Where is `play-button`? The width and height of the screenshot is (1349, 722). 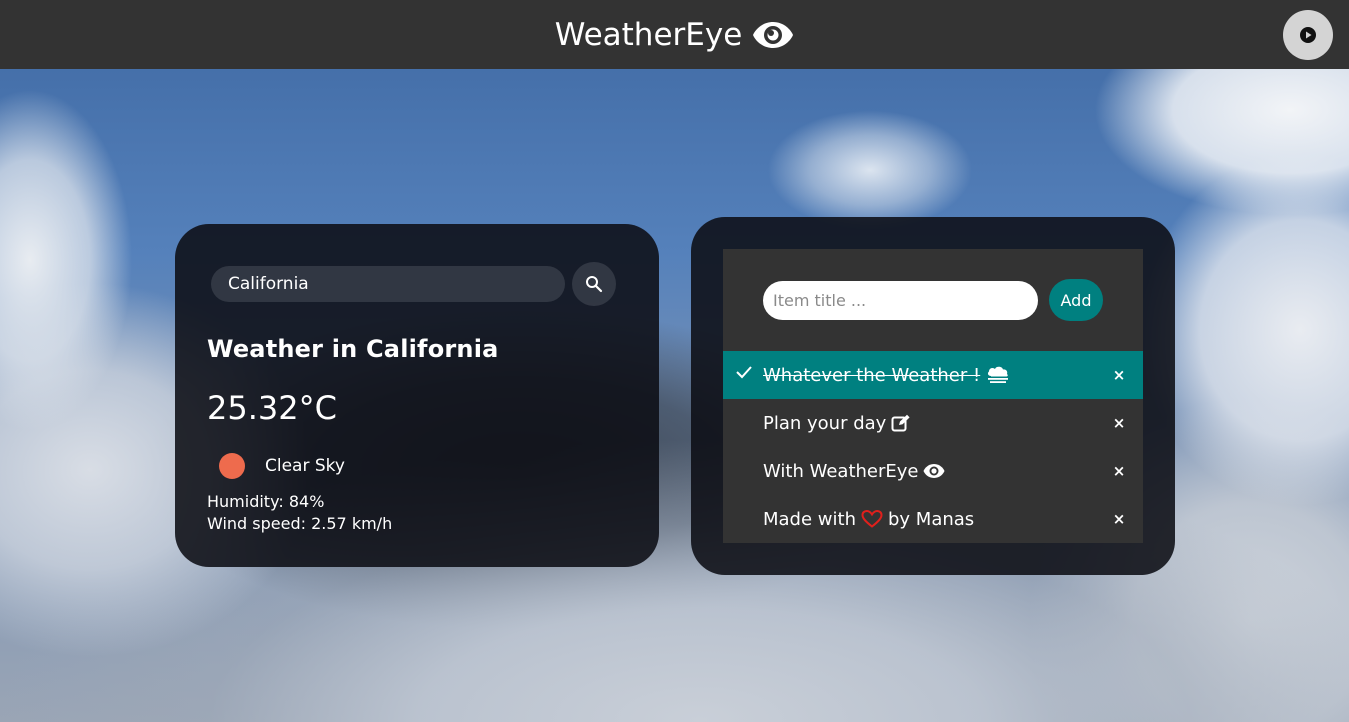 play-button is located at coordinates (1308, 35).